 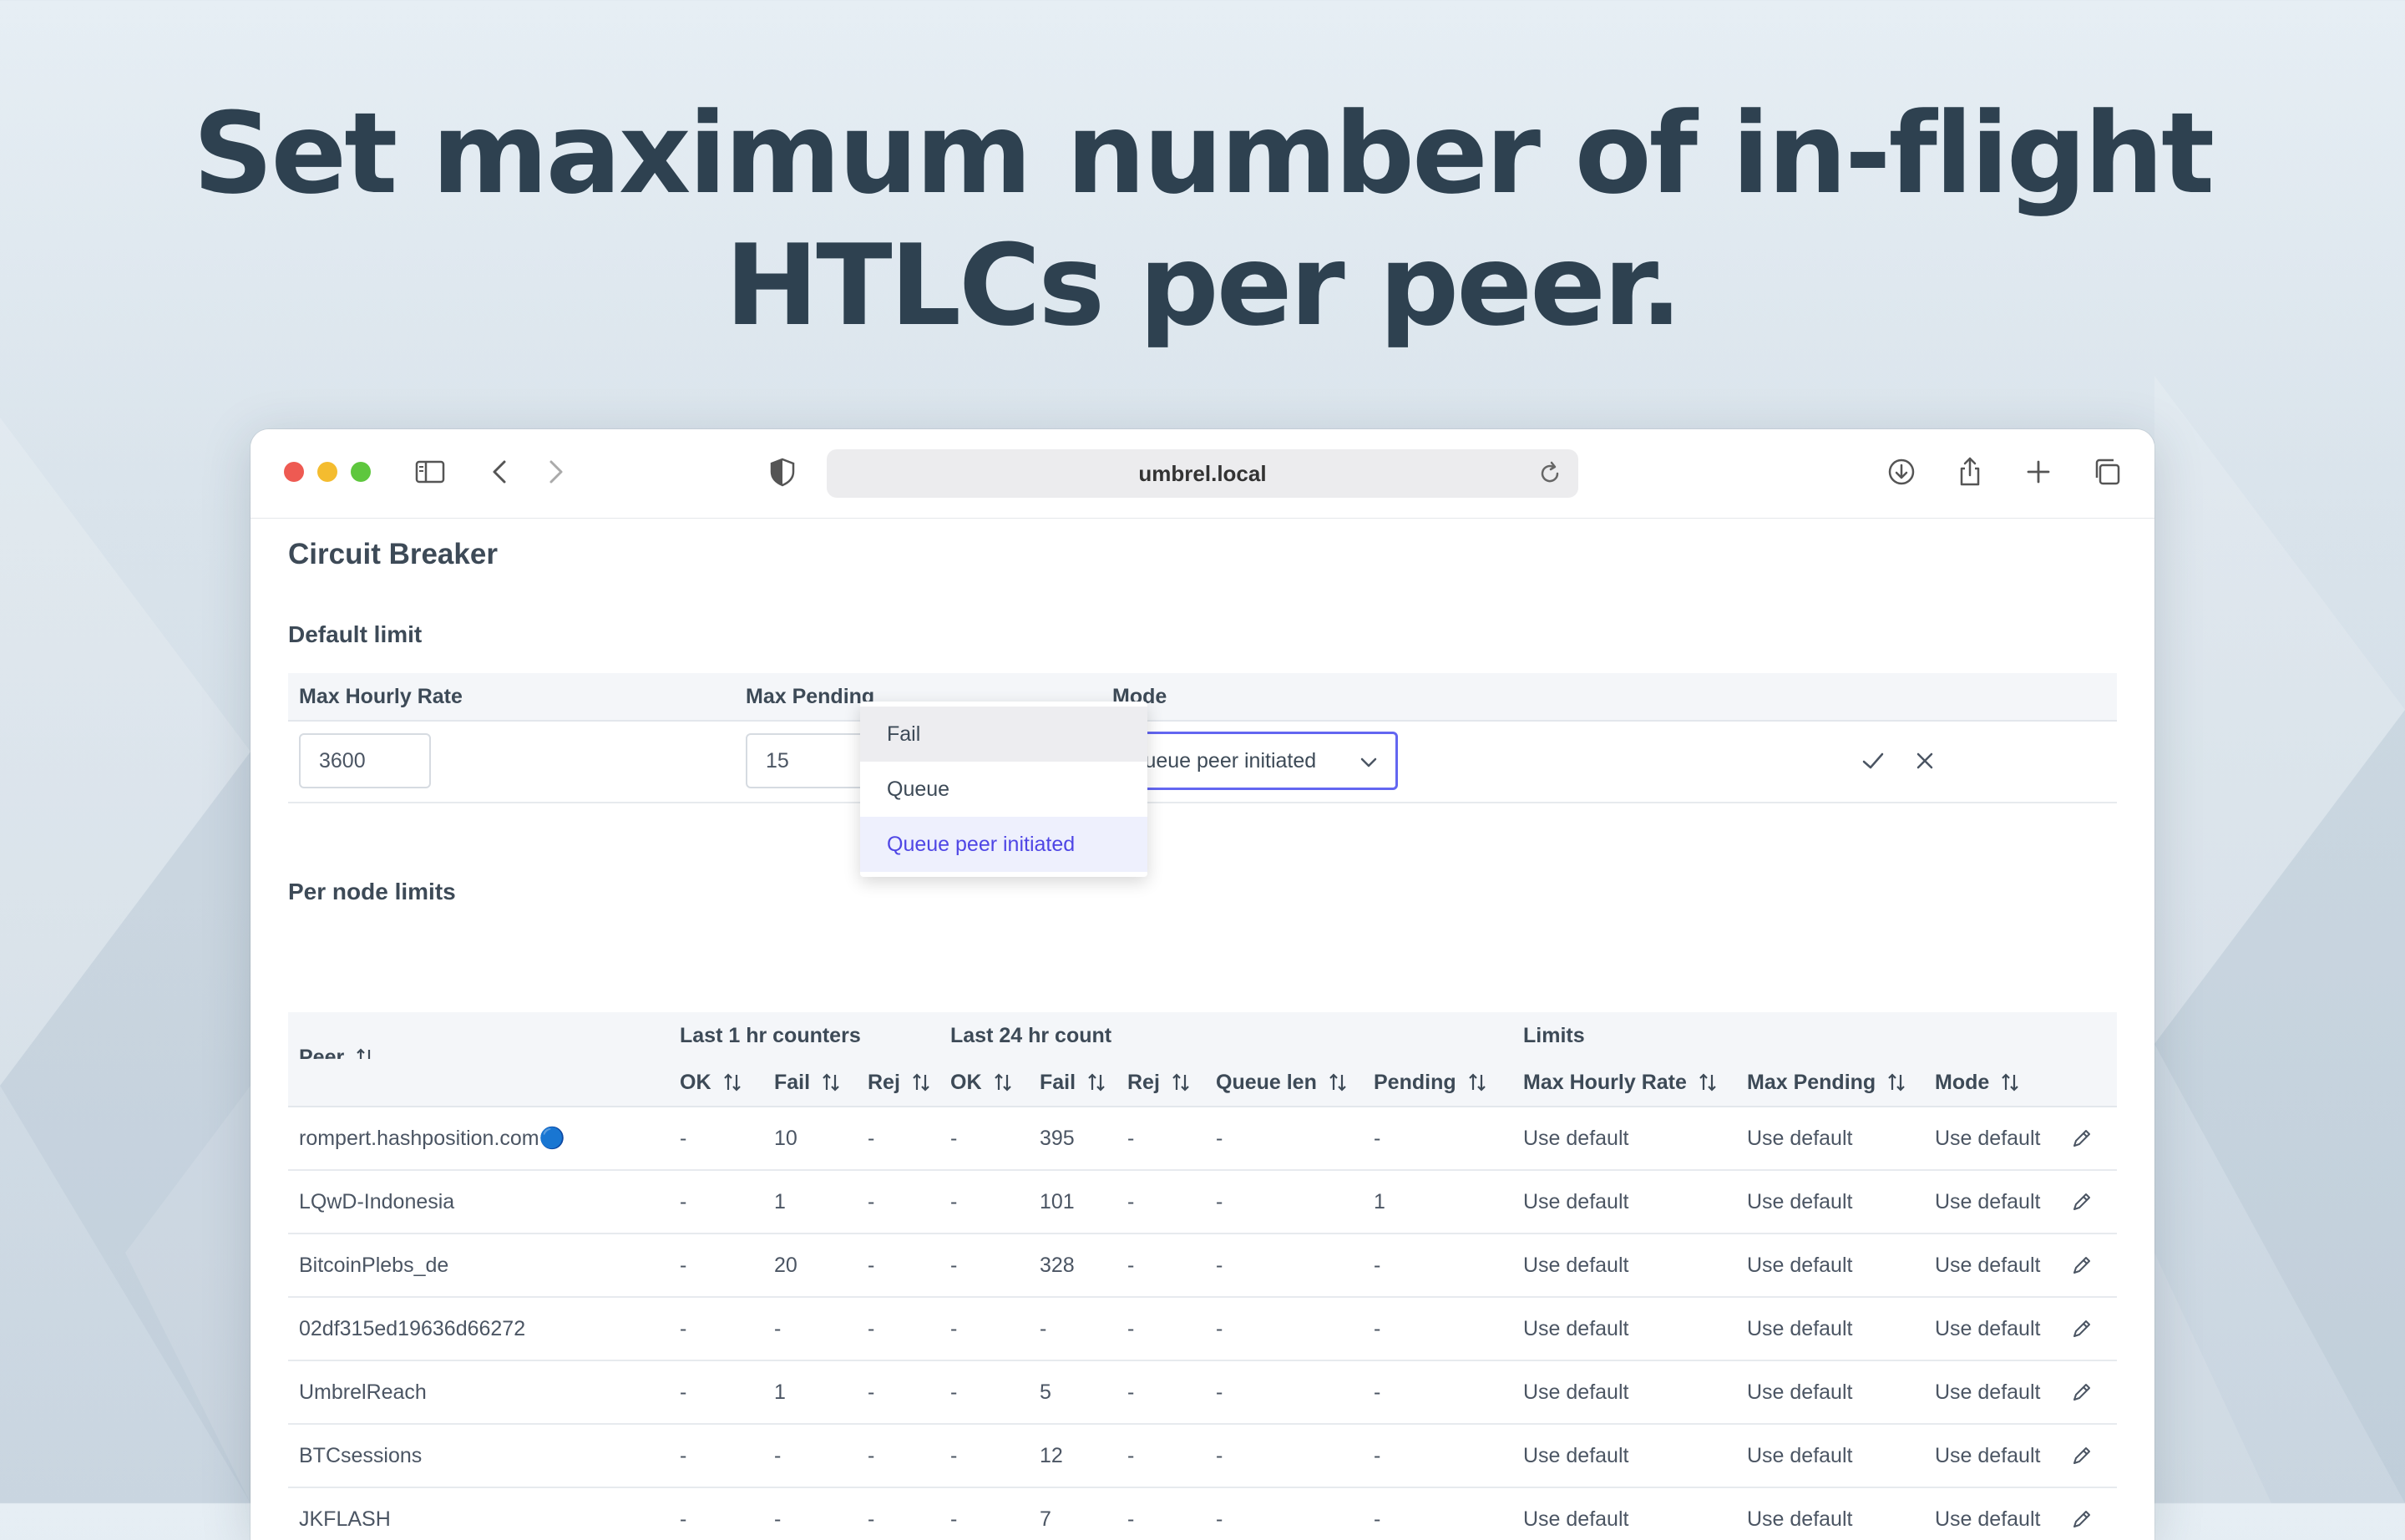 I want to click on close-window-button, so click(x=294, y=472).